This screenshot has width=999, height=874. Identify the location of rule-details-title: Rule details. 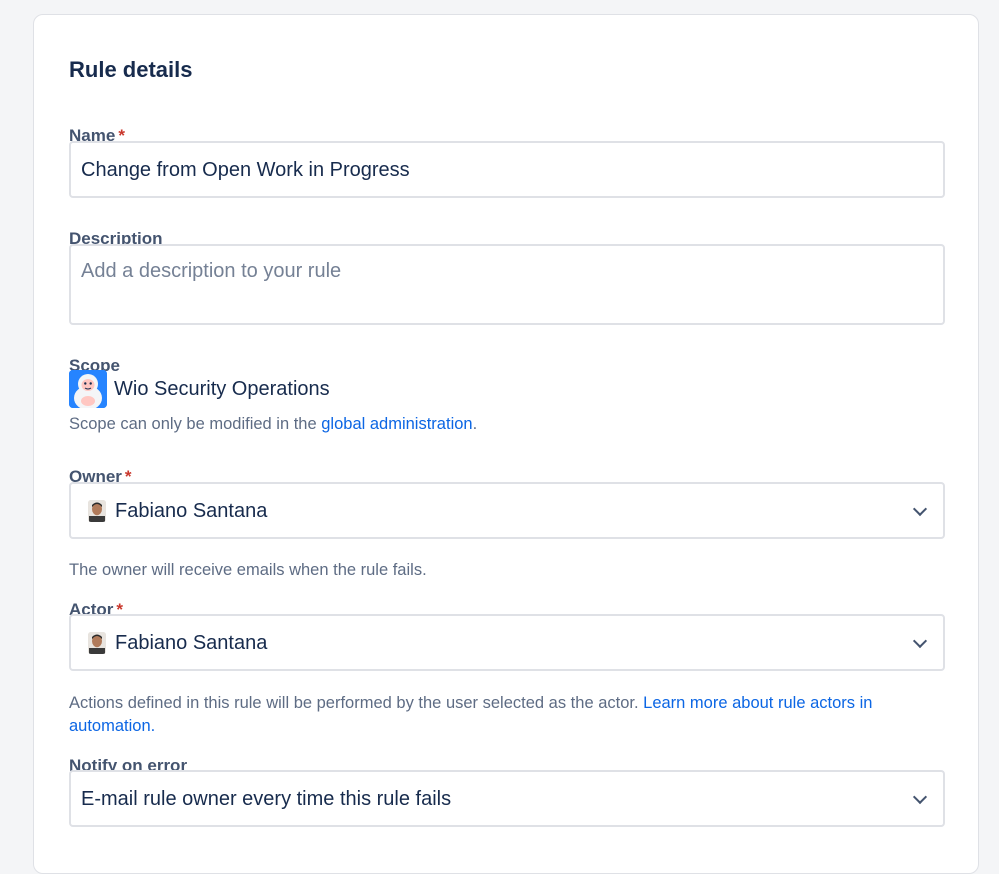
(131, 69).